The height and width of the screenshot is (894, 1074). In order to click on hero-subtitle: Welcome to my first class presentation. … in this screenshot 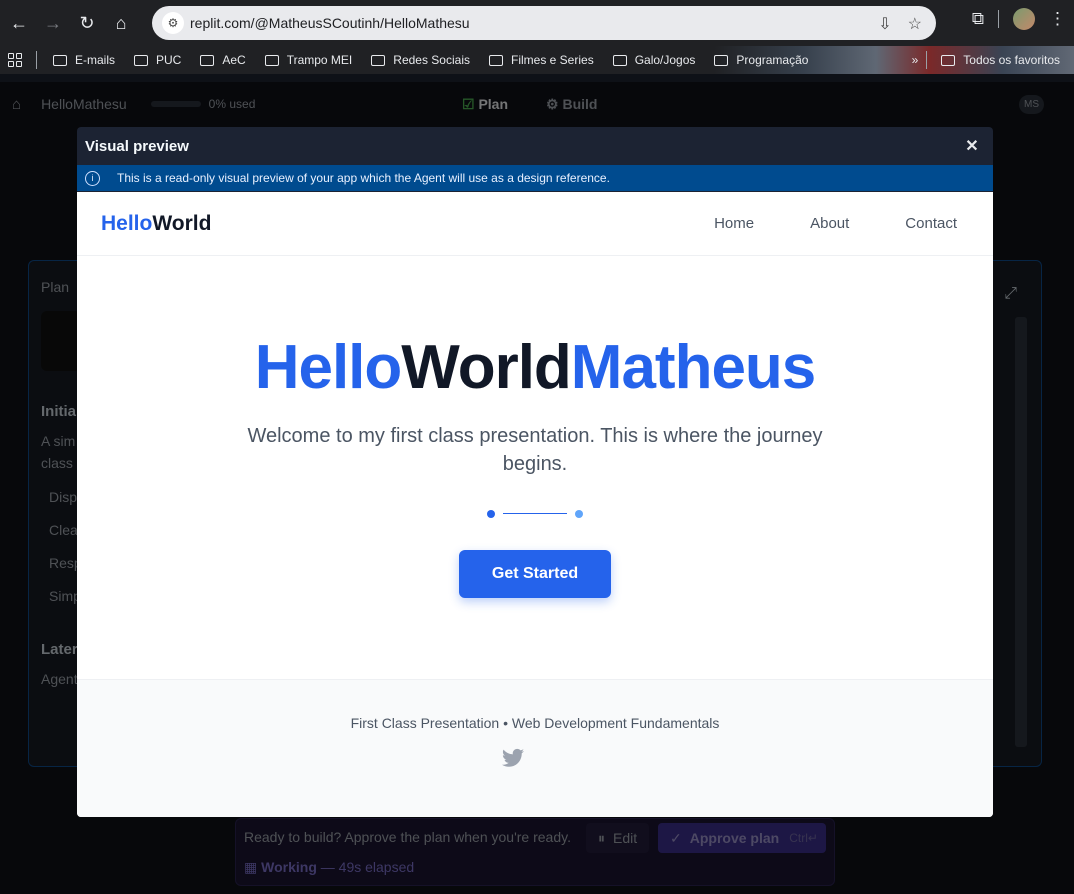, I will do `click(535, 450)`.